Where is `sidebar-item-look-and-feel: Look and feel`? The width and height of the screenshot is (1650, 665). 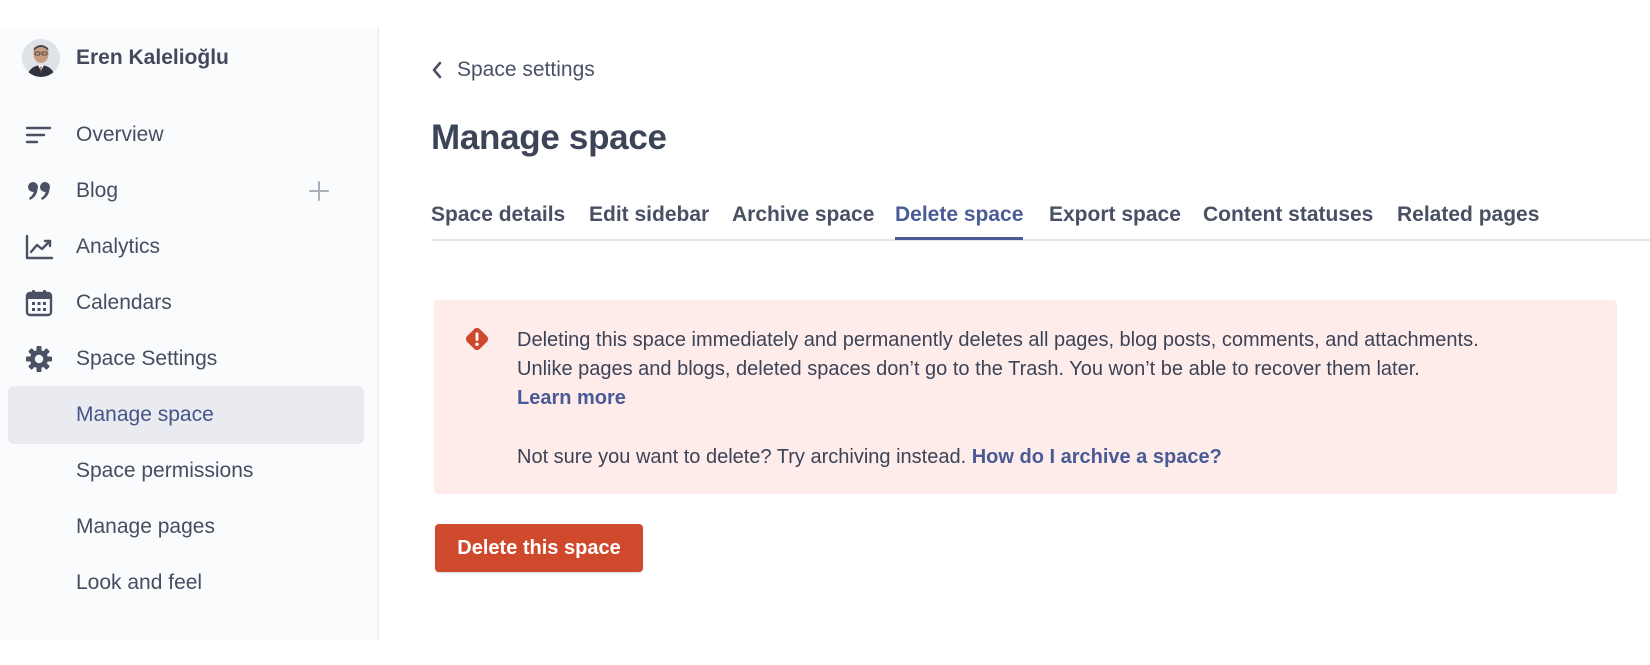
sidebar-item-look-and-feel: Look and feel is located at coordinates (186, 583).